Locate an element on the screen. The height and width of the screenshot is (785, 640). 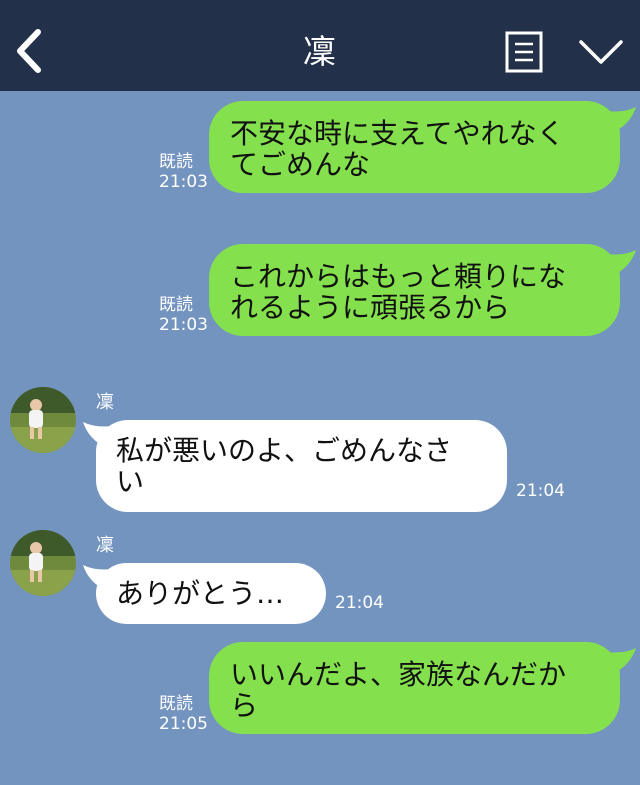
message-bubble: 私が悪いのよ、ごめんなさ い is located at coordinates (301, 466).